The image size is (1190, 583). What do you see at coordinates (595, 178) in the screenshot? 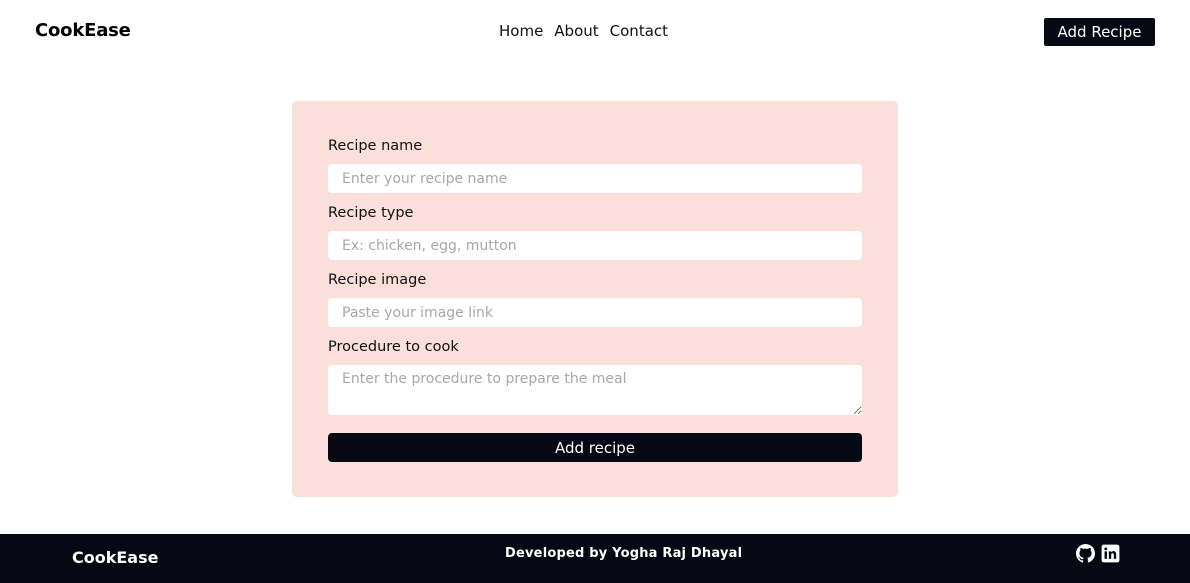
I see `recipe-name-input` at bounding box center [595, 178].